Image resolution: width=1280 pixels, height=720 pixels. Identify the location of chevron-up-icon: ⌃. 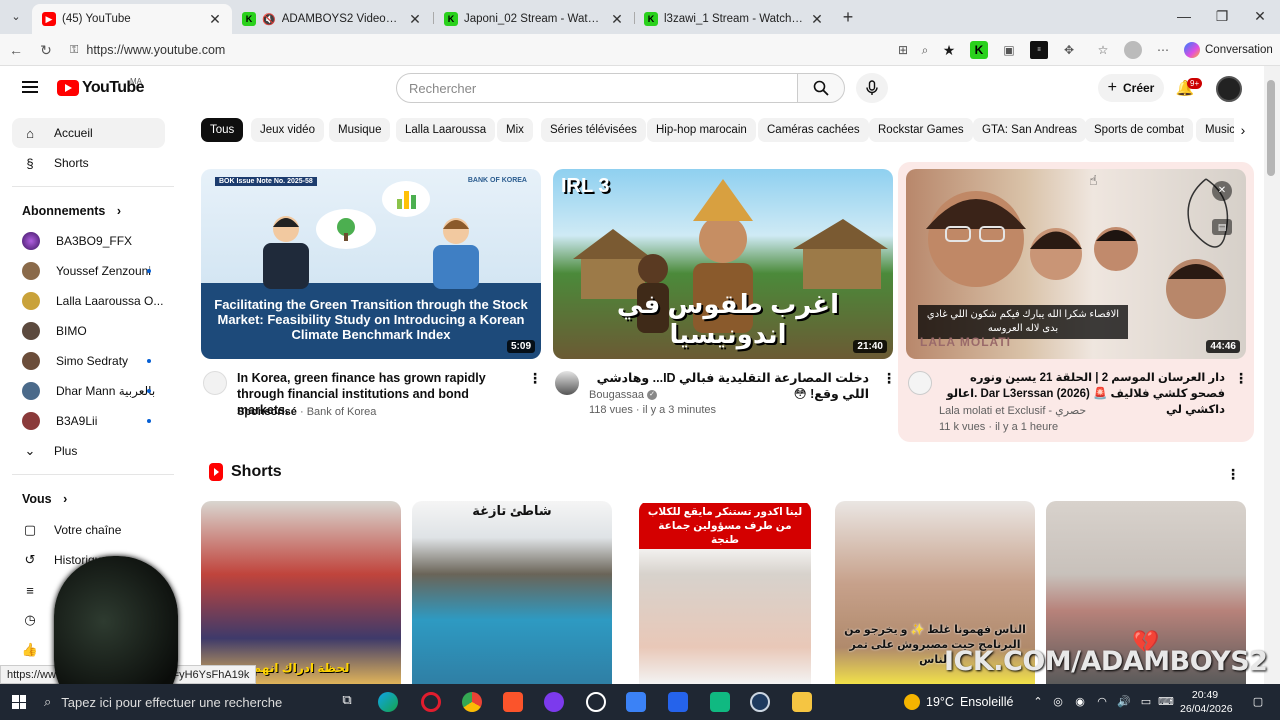
(1038, 702).